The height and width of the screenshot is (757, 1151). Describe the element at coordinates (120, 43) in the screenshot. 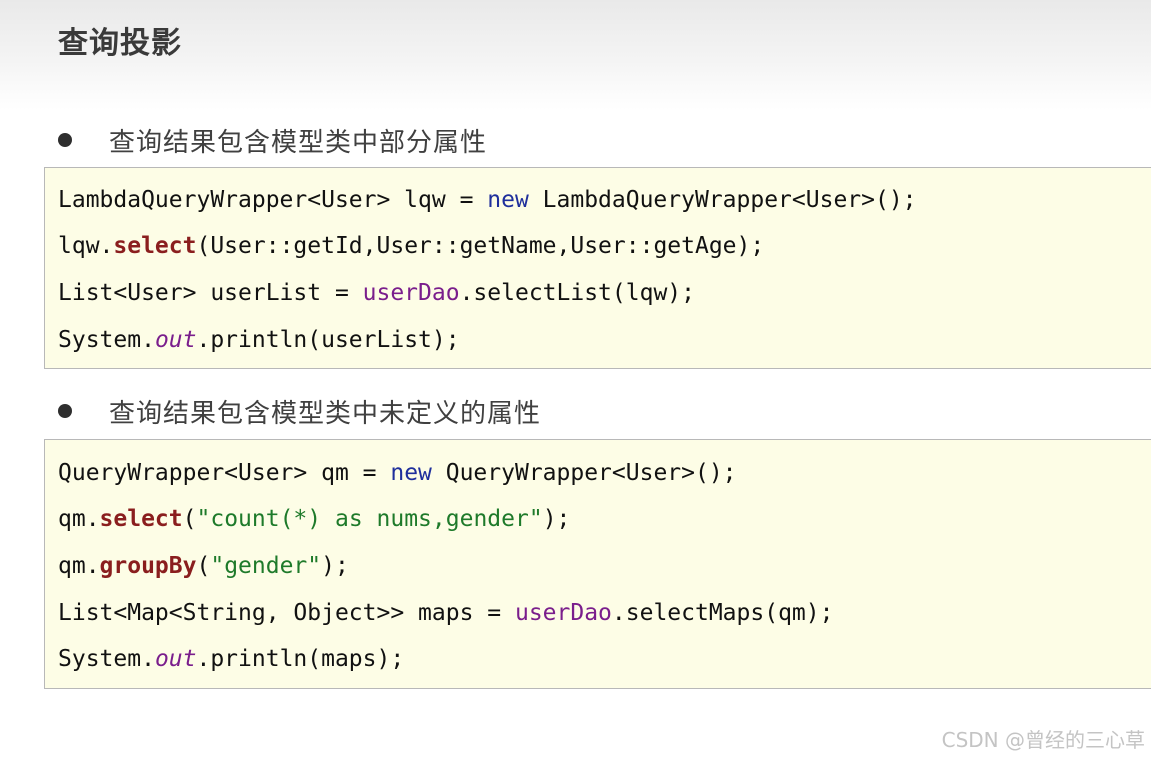

I see `page-title: 查询投影` at that location.